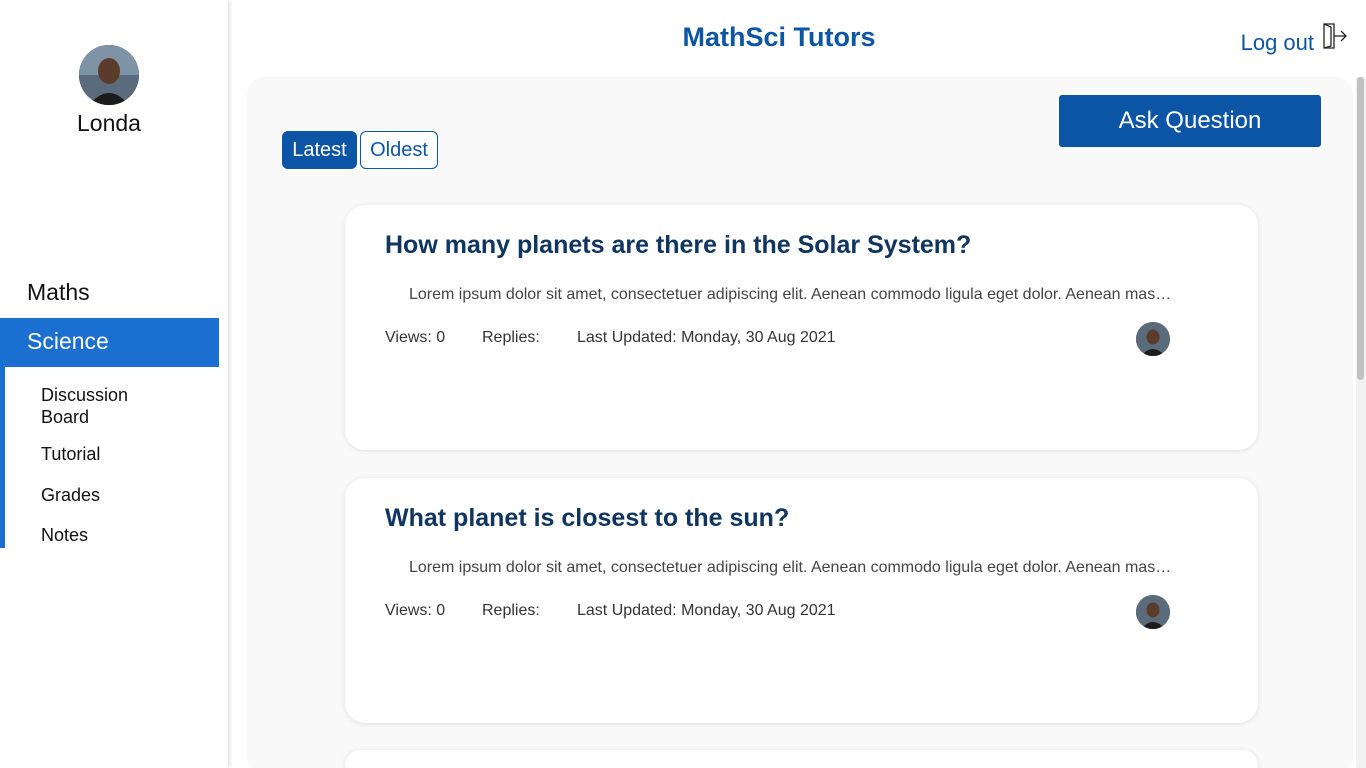 The image size is (1366, 768). I want to click on user-name: Londa, so click(109, 123).